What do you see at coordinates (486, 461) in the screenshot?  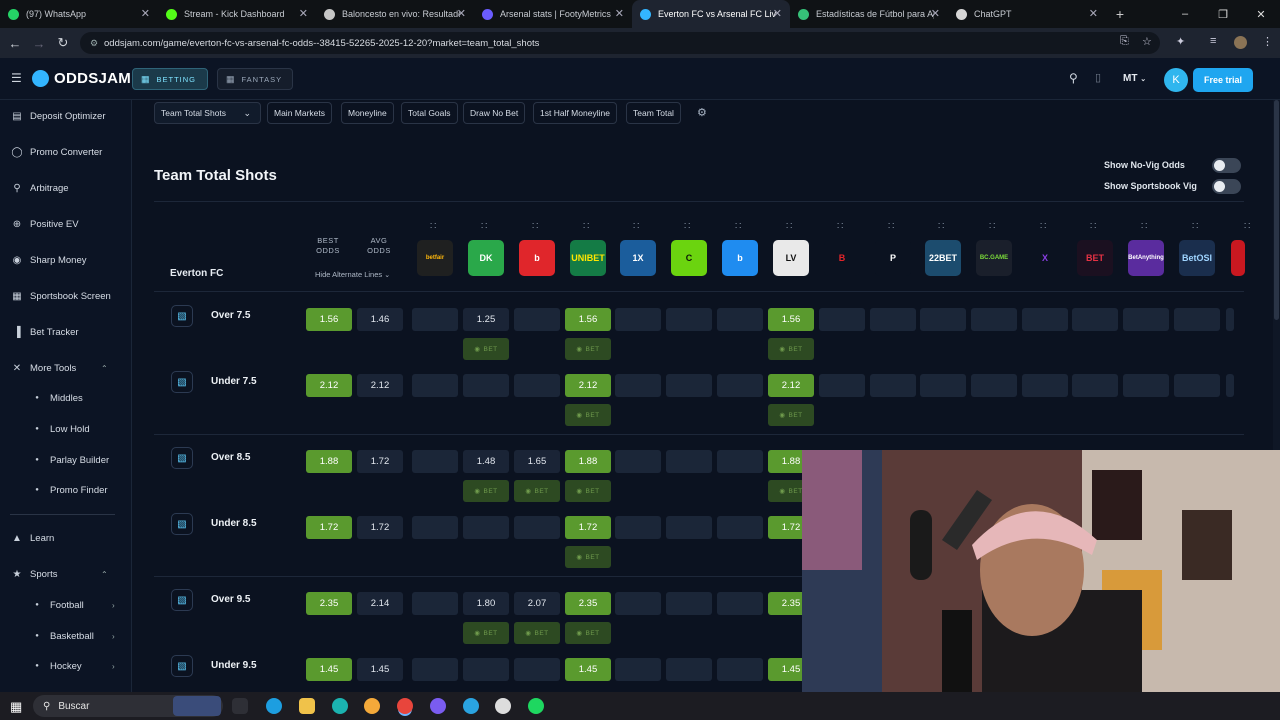 I see `sportsbook-odds-cell: 1.48` at bounding box center [486, 461].